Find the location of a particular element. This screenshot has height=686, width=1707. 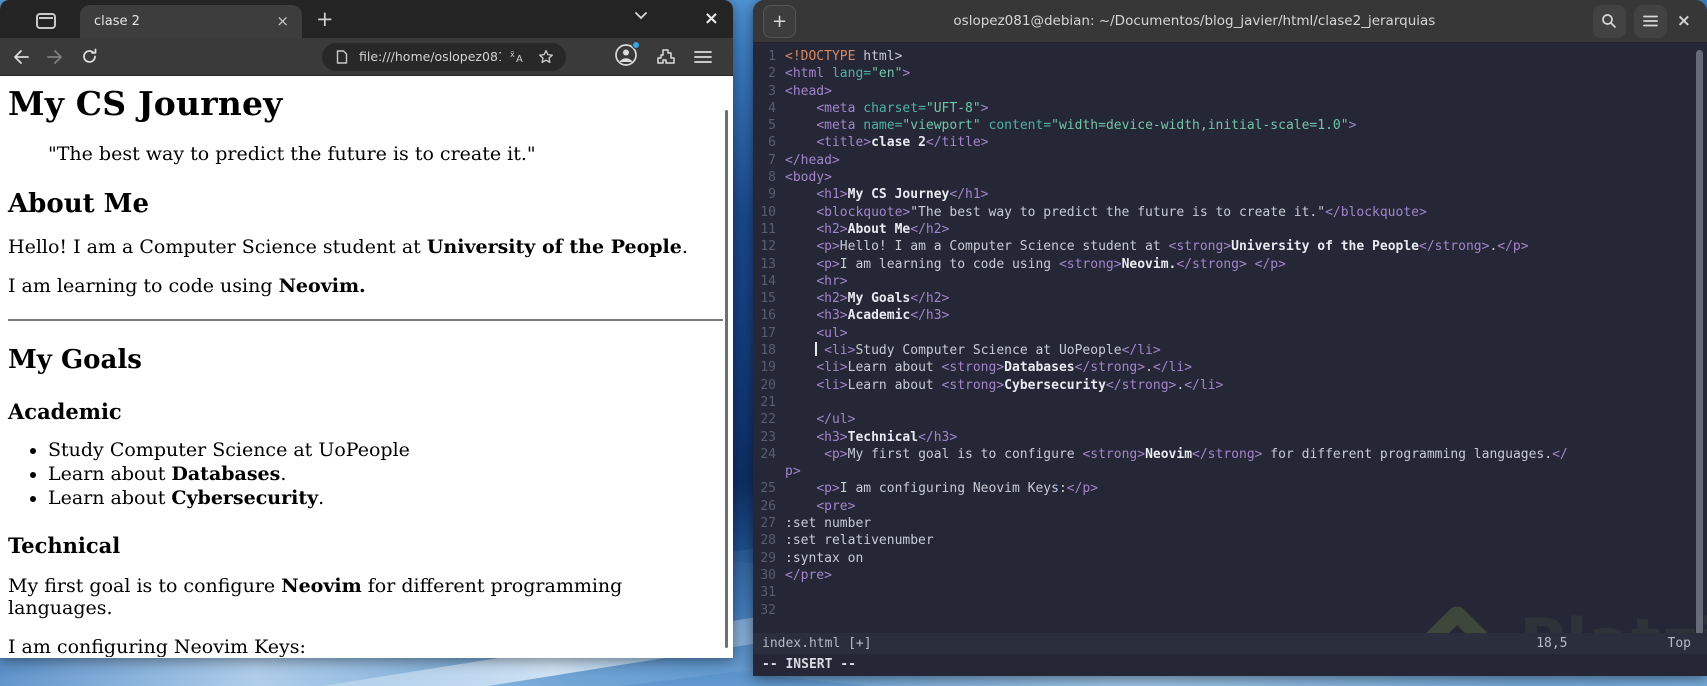

line-number: 5 is located at coordinates (772, 126).